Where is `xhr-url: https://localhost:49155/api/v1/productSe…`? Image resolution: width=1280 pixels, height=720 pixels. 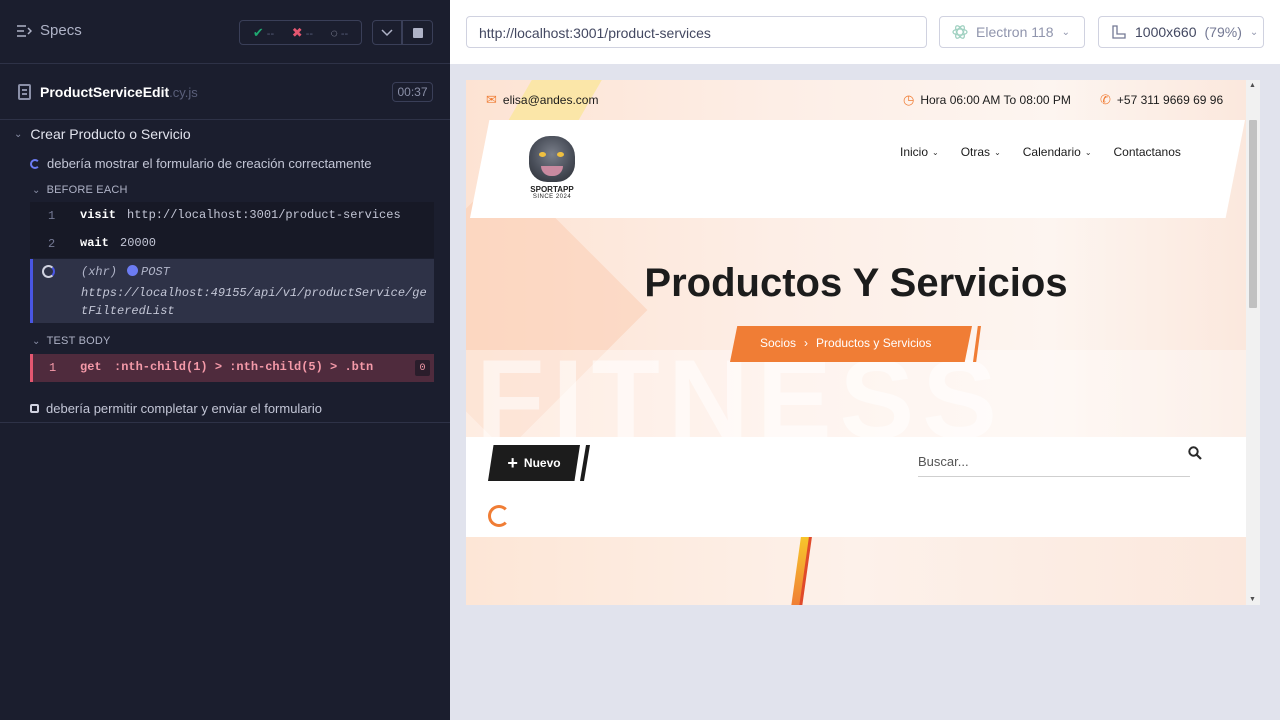 xhr-url: https://localhost:49155/api/v1/productSe… is located at coordinates (254, 302).